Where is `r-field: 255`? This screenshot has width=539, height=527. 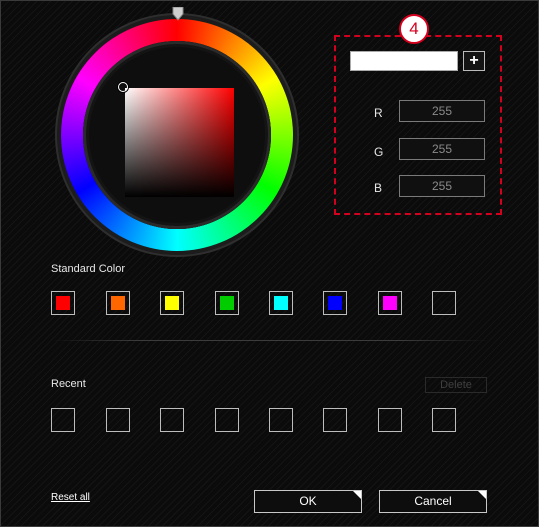
r-field: 255 is located at coordinates (442, 111).